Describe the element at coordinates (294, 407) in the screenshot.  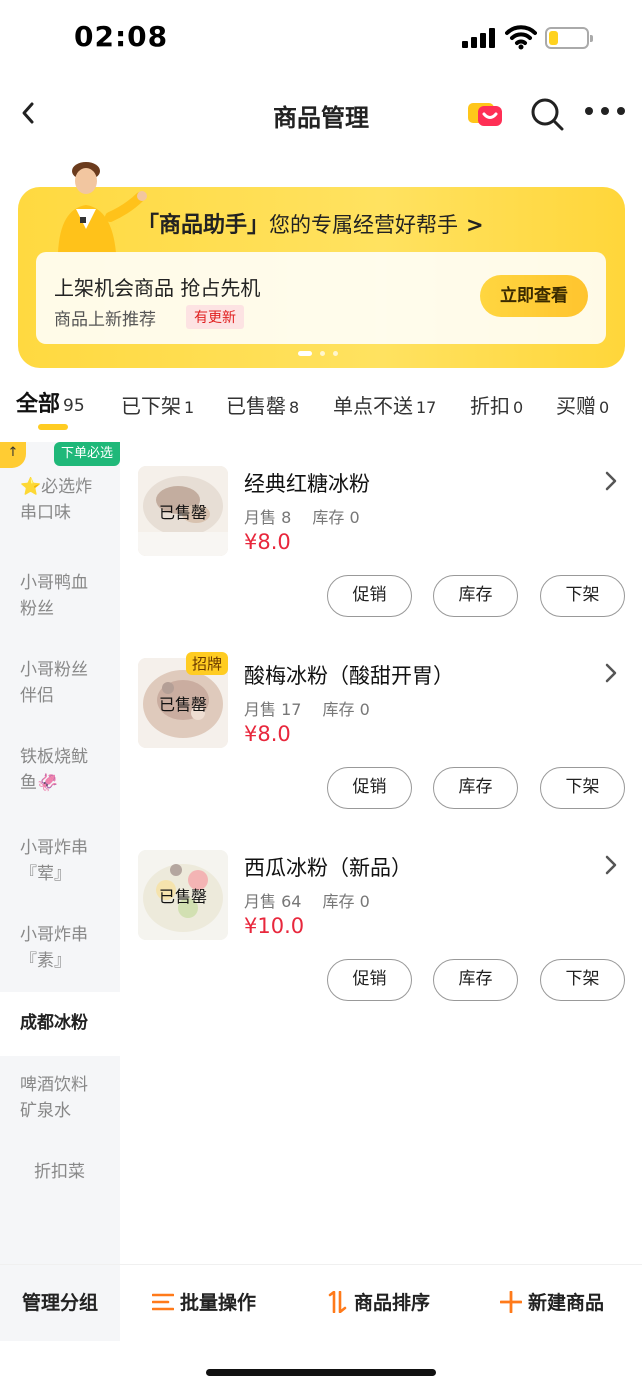
I see `tab-count: 8` at that location.